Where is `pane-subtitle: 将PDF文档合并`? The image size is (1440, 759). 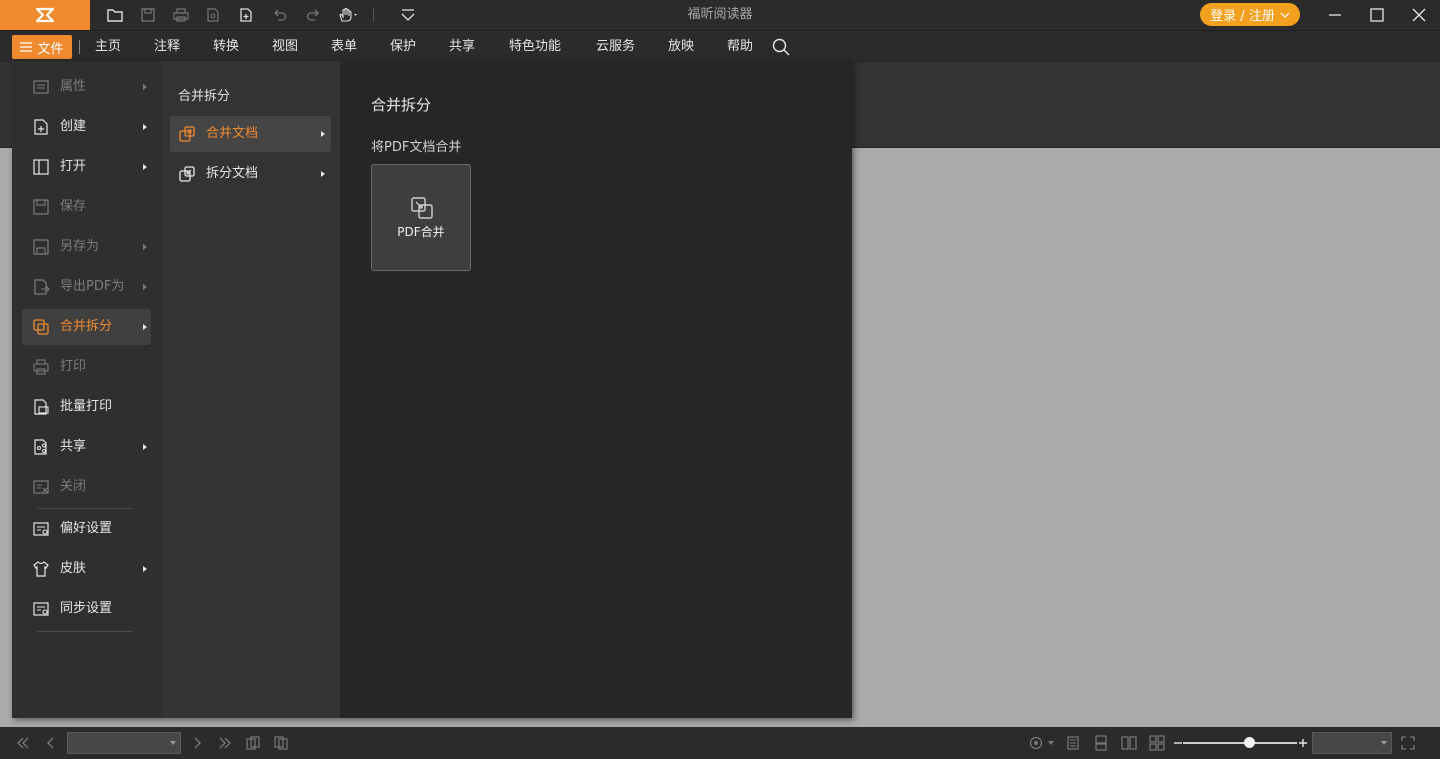
pane-subtitle: 将PDF文档合并 is located at coordinates (416, 147).